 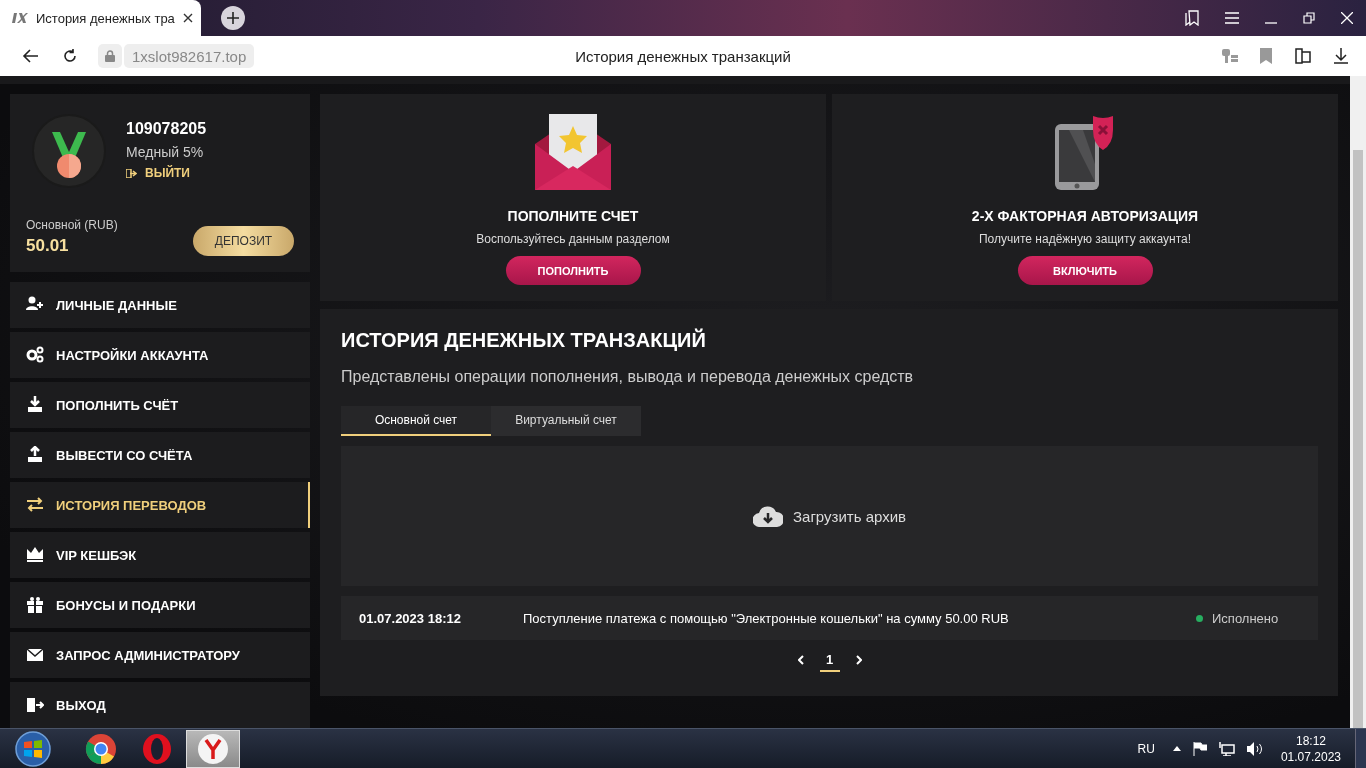 I want to click on volume-icon, so click(x=1254, y=748).